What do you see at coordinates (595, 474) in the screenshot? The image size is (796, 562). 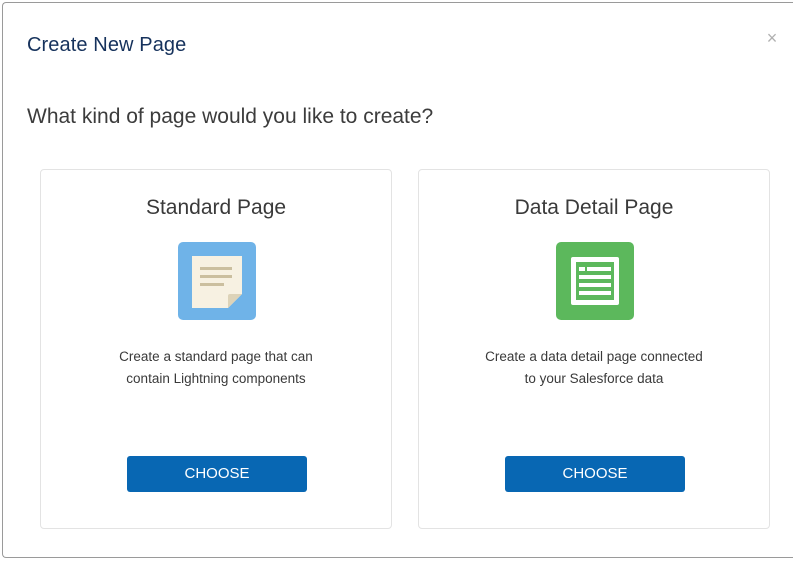 I see `choose-data-detail-page-button: CHOOSE` at bounding box center [595, 474].